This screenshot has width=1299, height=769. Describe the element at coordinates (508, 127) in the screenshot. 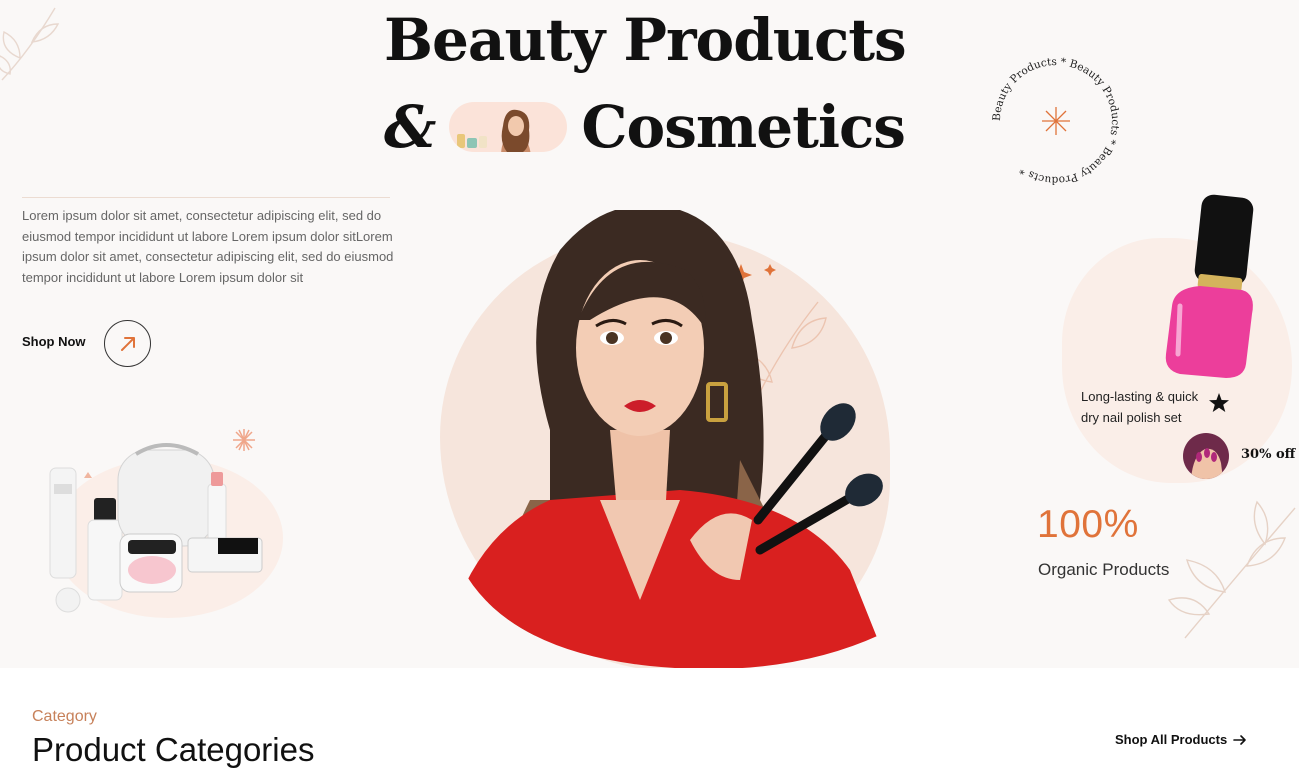

I see `title-pill-image` at that location.